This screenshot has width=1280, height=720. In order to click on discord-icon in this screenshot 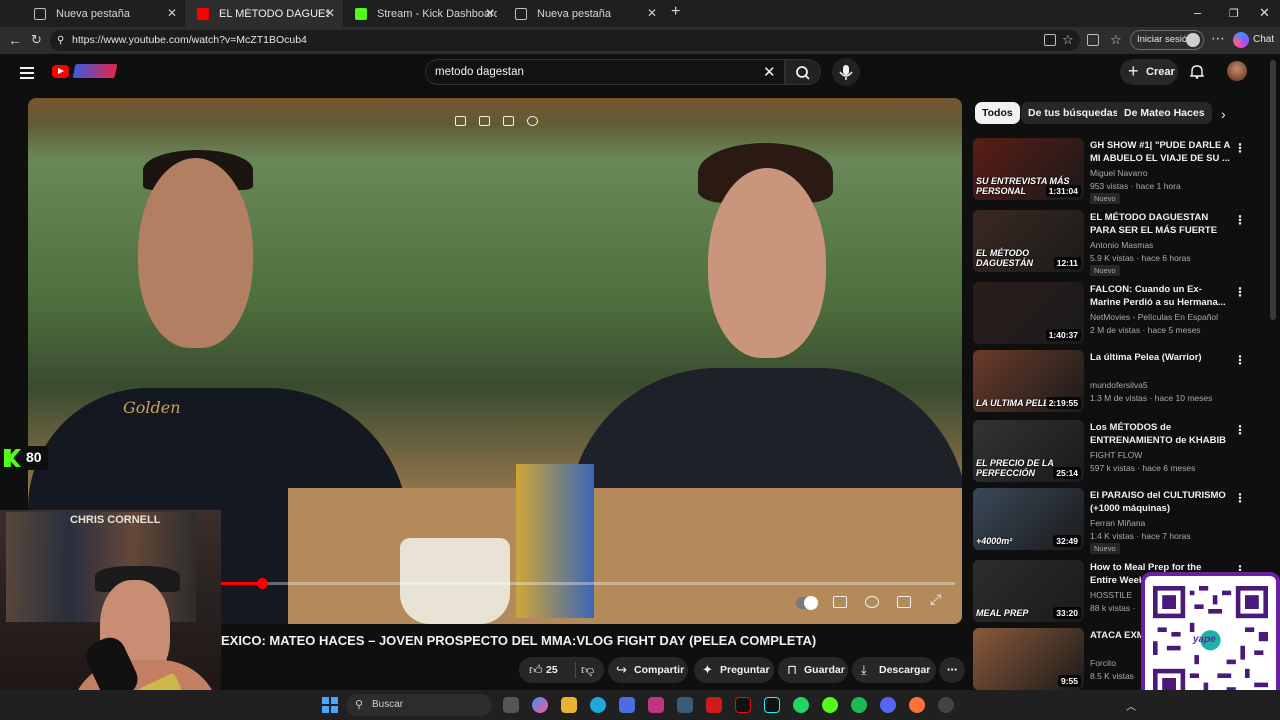, I will do `click(888, 705)`.